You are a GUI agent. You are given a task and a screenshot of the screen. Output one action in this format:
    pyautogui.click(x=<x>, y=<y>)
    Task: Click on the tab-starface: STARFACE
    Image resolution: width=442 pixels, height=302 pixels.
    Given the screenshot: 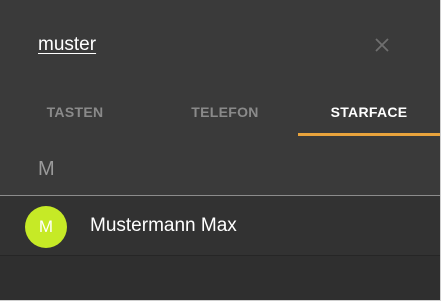 What is the action you would take?
    pyautogui.click(x=369, y=112)
    